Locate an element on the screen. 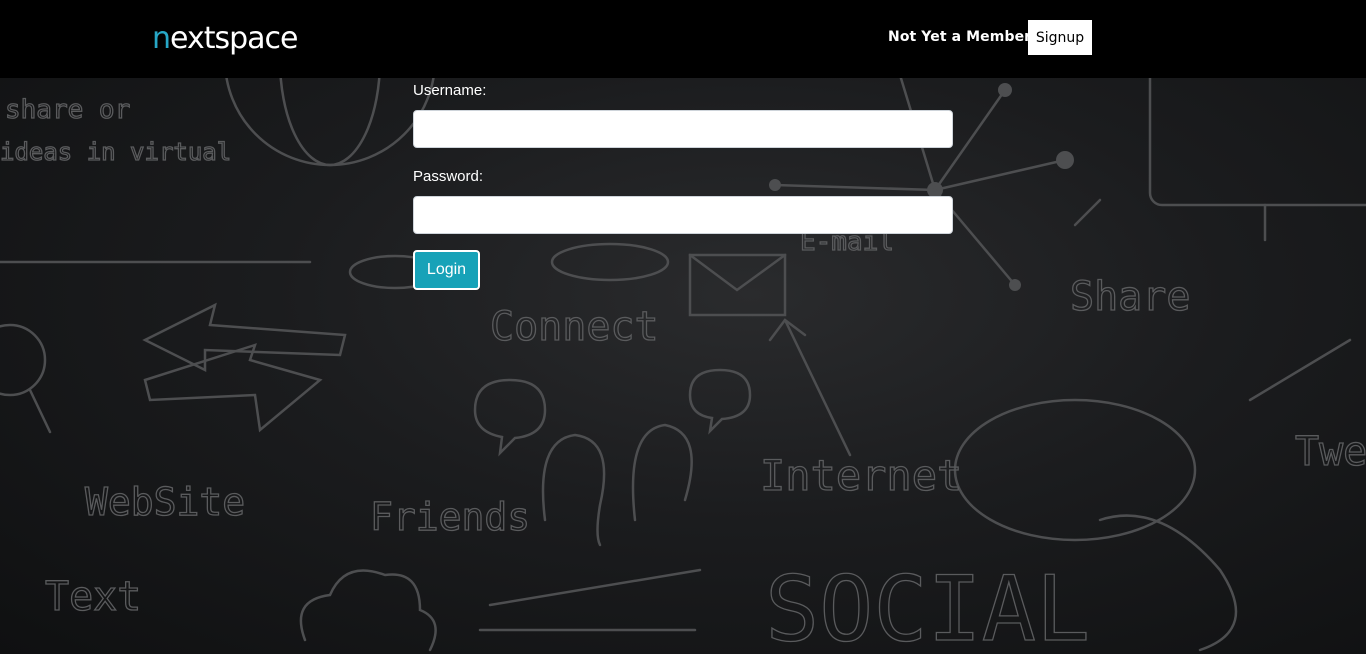 This screenshot has height=654, width=1366. doodle-word: Twe is located at coordinates (1330, 452).